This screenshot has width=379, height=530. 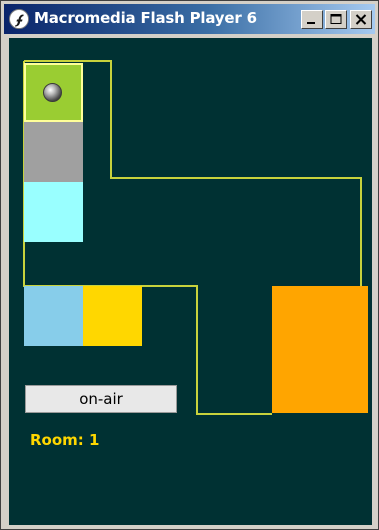 I want to click on ball-icon, so click(x=52, y=92).